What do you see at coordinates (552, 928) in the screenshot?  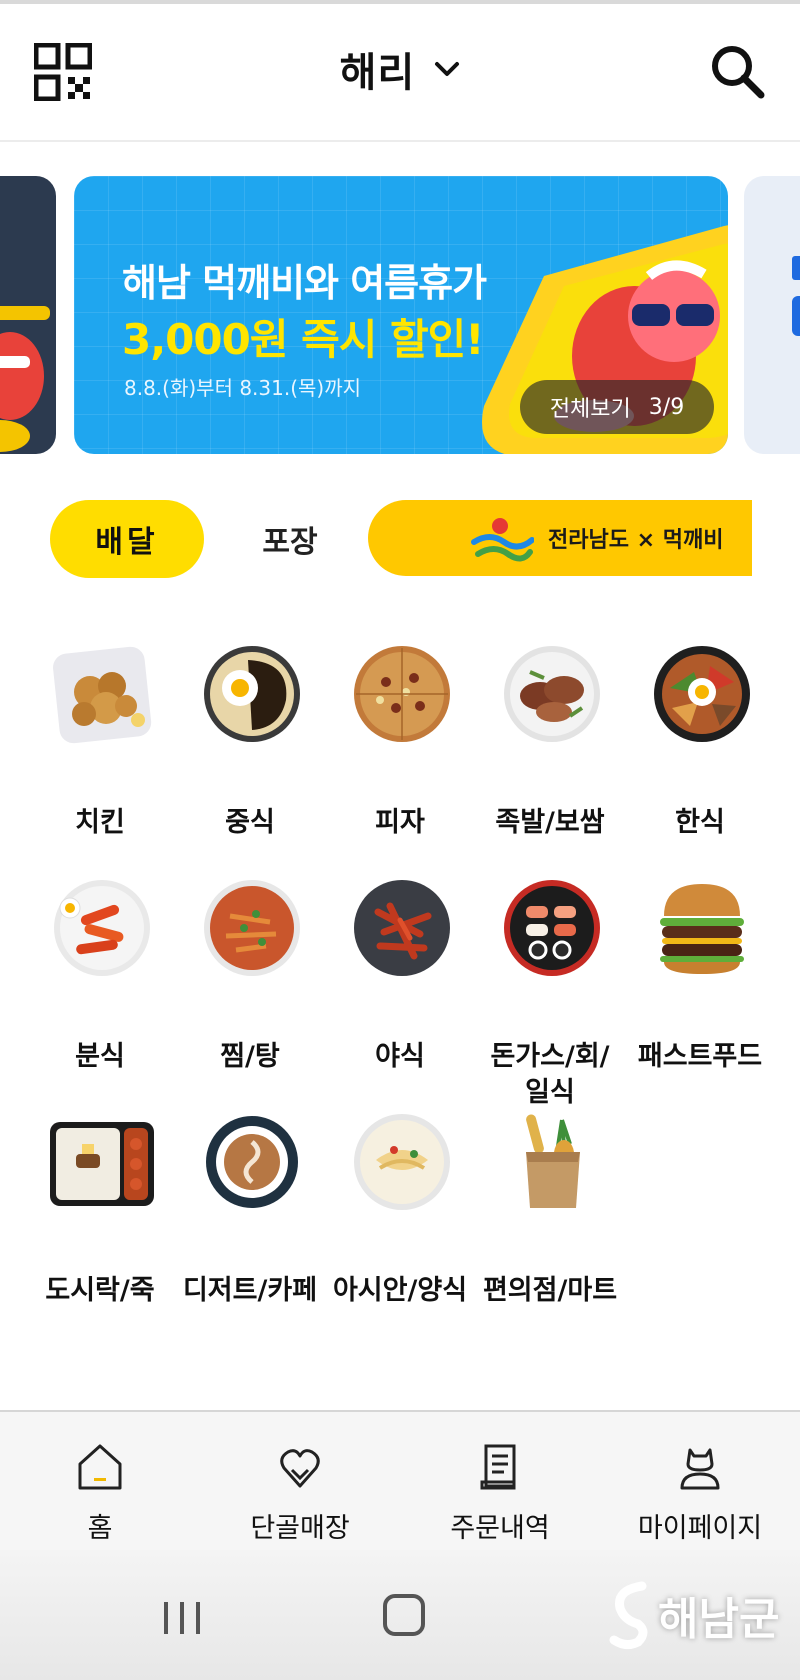 I see `sushi-icon` at bounding box center [552, 928].